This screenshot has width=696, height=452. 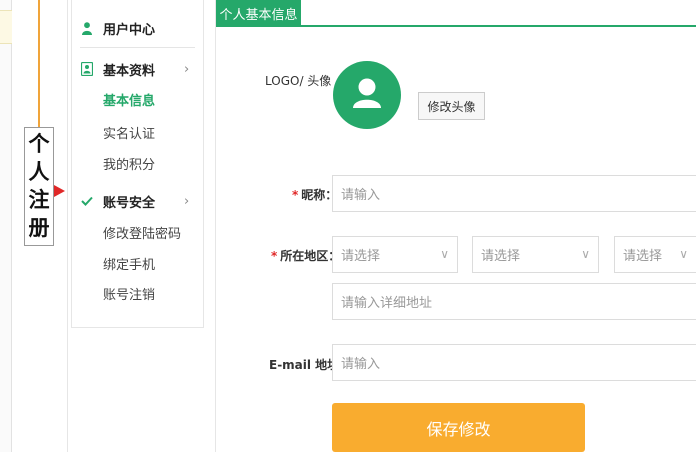 What do you see at coordinates (39, 199) in the screenshot?
I see `annotation-char: 注` at bounding box center [39, 199].